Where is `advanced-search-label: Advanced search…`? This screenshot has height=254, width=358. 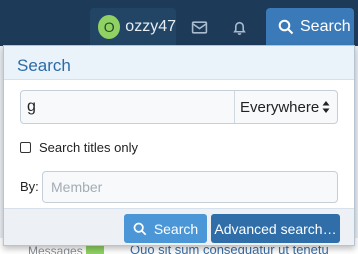 advanced-search-label: Advanced search… is located at coordinates (275, 228).